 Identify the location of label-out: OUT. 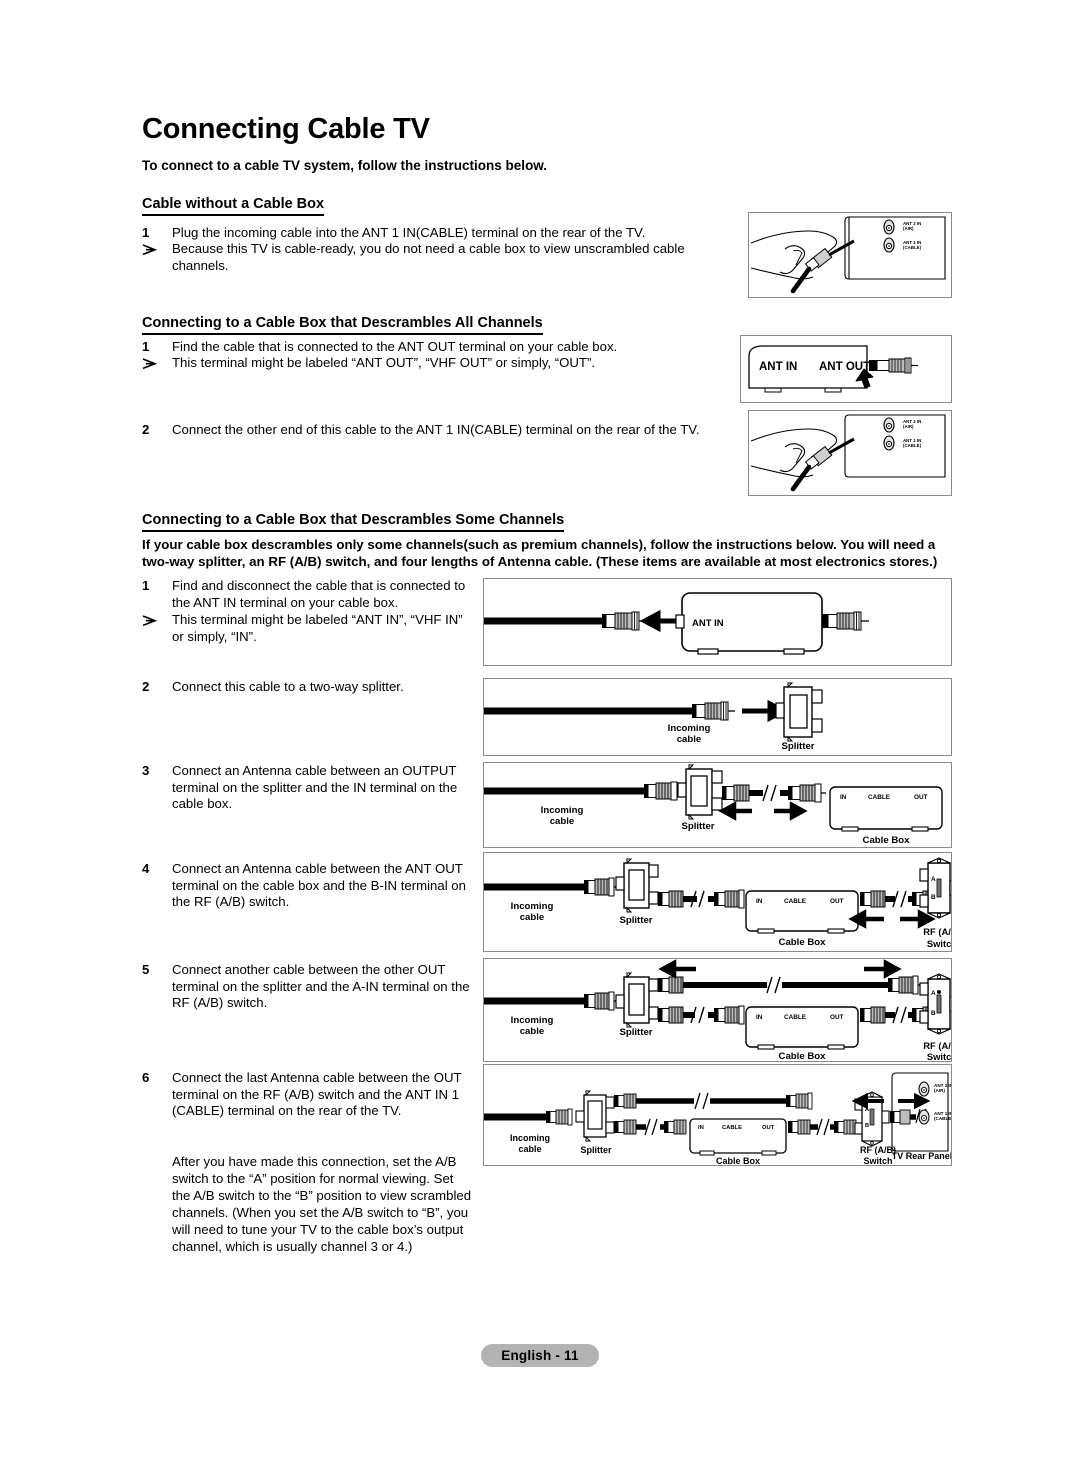
(921, 797).